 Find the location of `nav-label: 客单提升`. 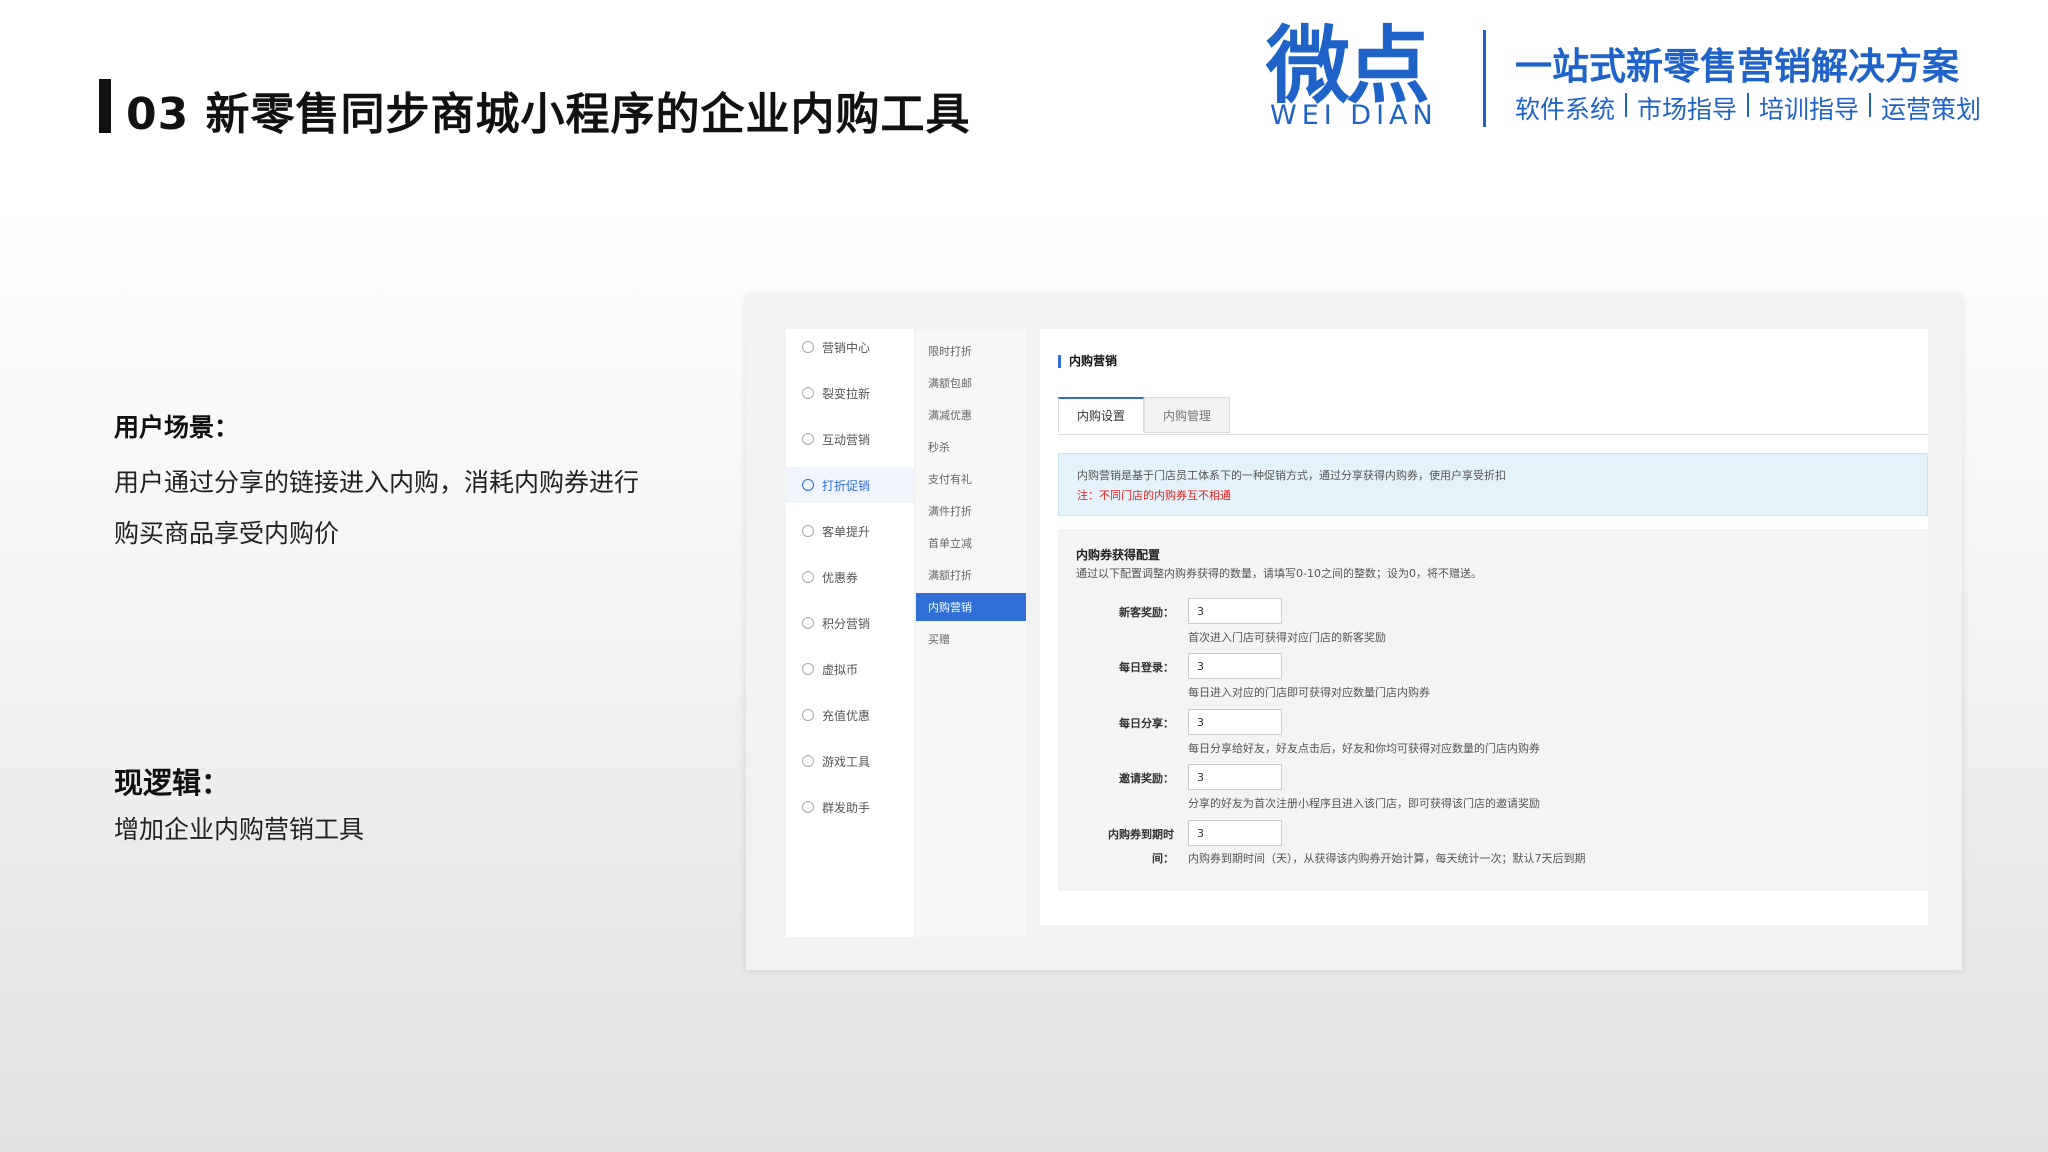

nav-label: 客单提升 is located at coordinates (846, 531).